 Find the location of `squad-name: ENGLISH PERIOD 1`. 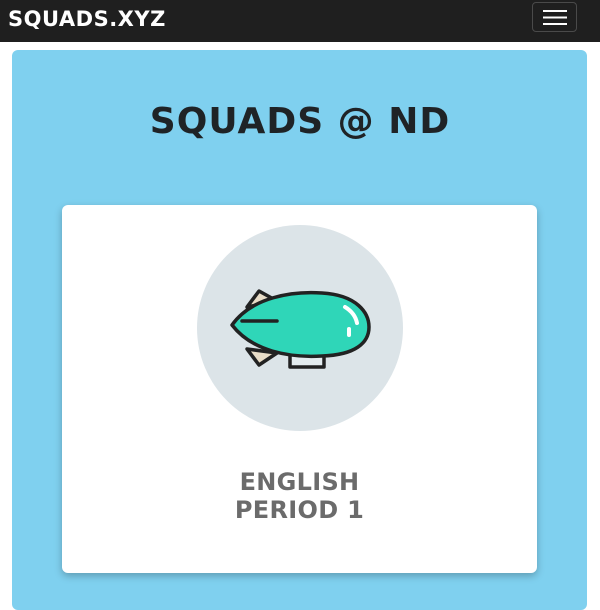

squad-name: ENGLISH PERIOD 1 is located at coordinates (299, 496).